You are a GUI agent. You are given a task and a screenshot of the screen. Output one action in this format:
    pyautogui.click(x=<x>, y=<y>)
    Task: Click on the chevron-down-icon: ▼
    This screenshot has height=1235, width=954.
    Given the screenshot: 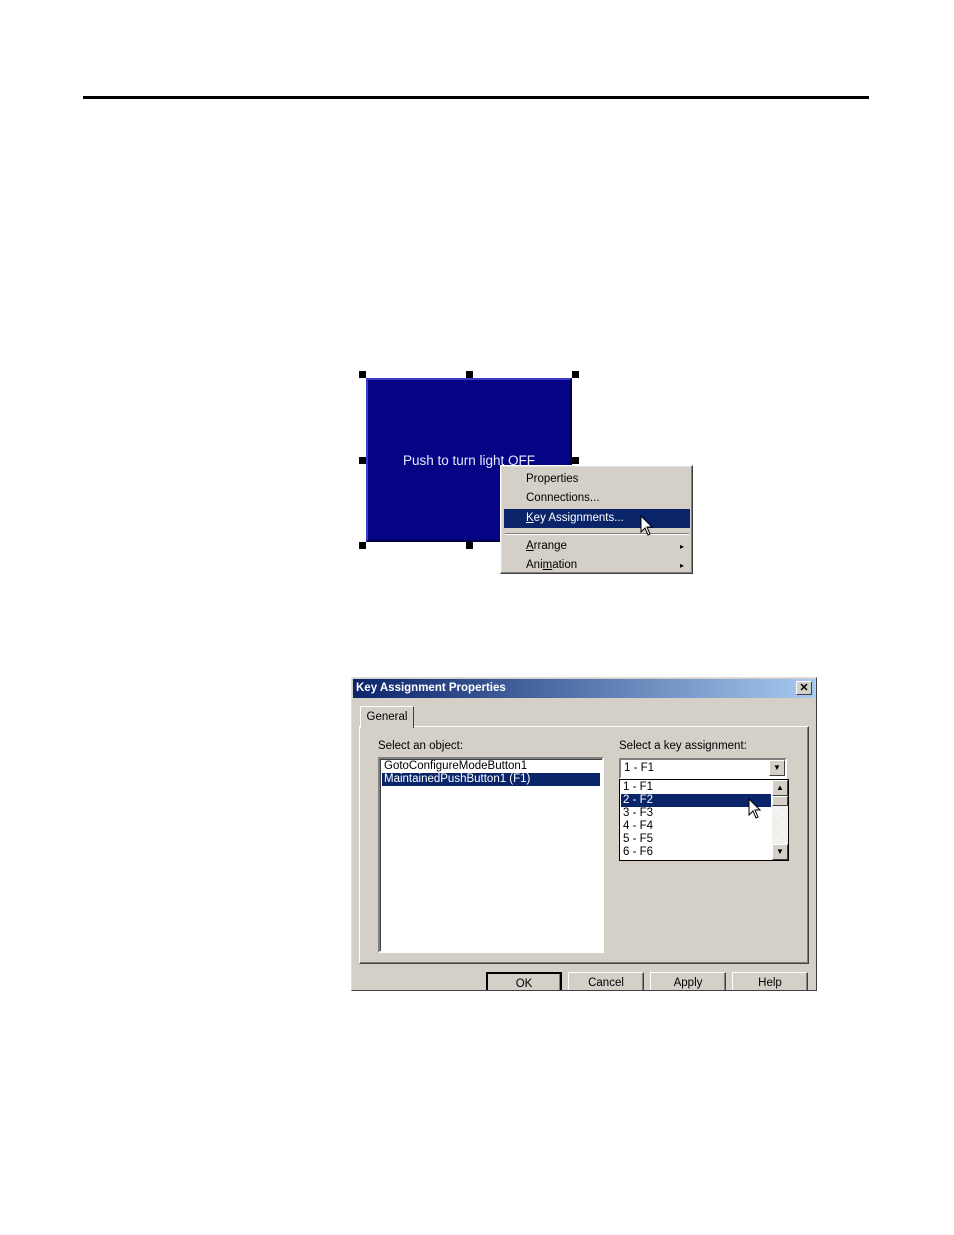 What is the action you would take?
    pyautogui.click(x=777, y=768)
    